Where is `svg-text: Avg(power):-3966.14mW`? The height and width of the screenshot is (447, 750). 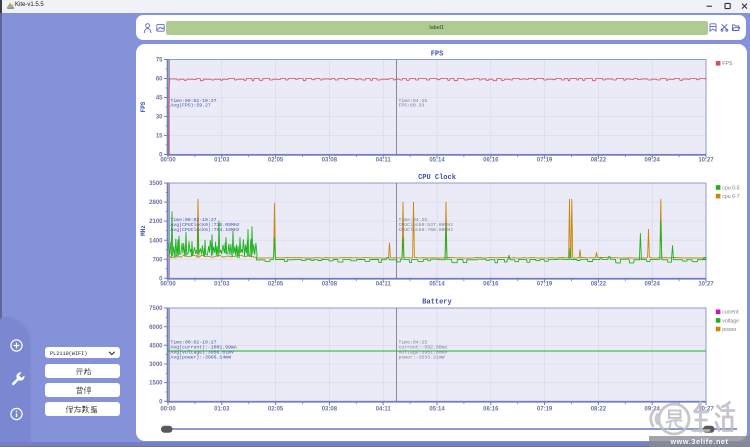 svg-text: Avg(power):-3966.14mW is located at coordinates (201, 357).